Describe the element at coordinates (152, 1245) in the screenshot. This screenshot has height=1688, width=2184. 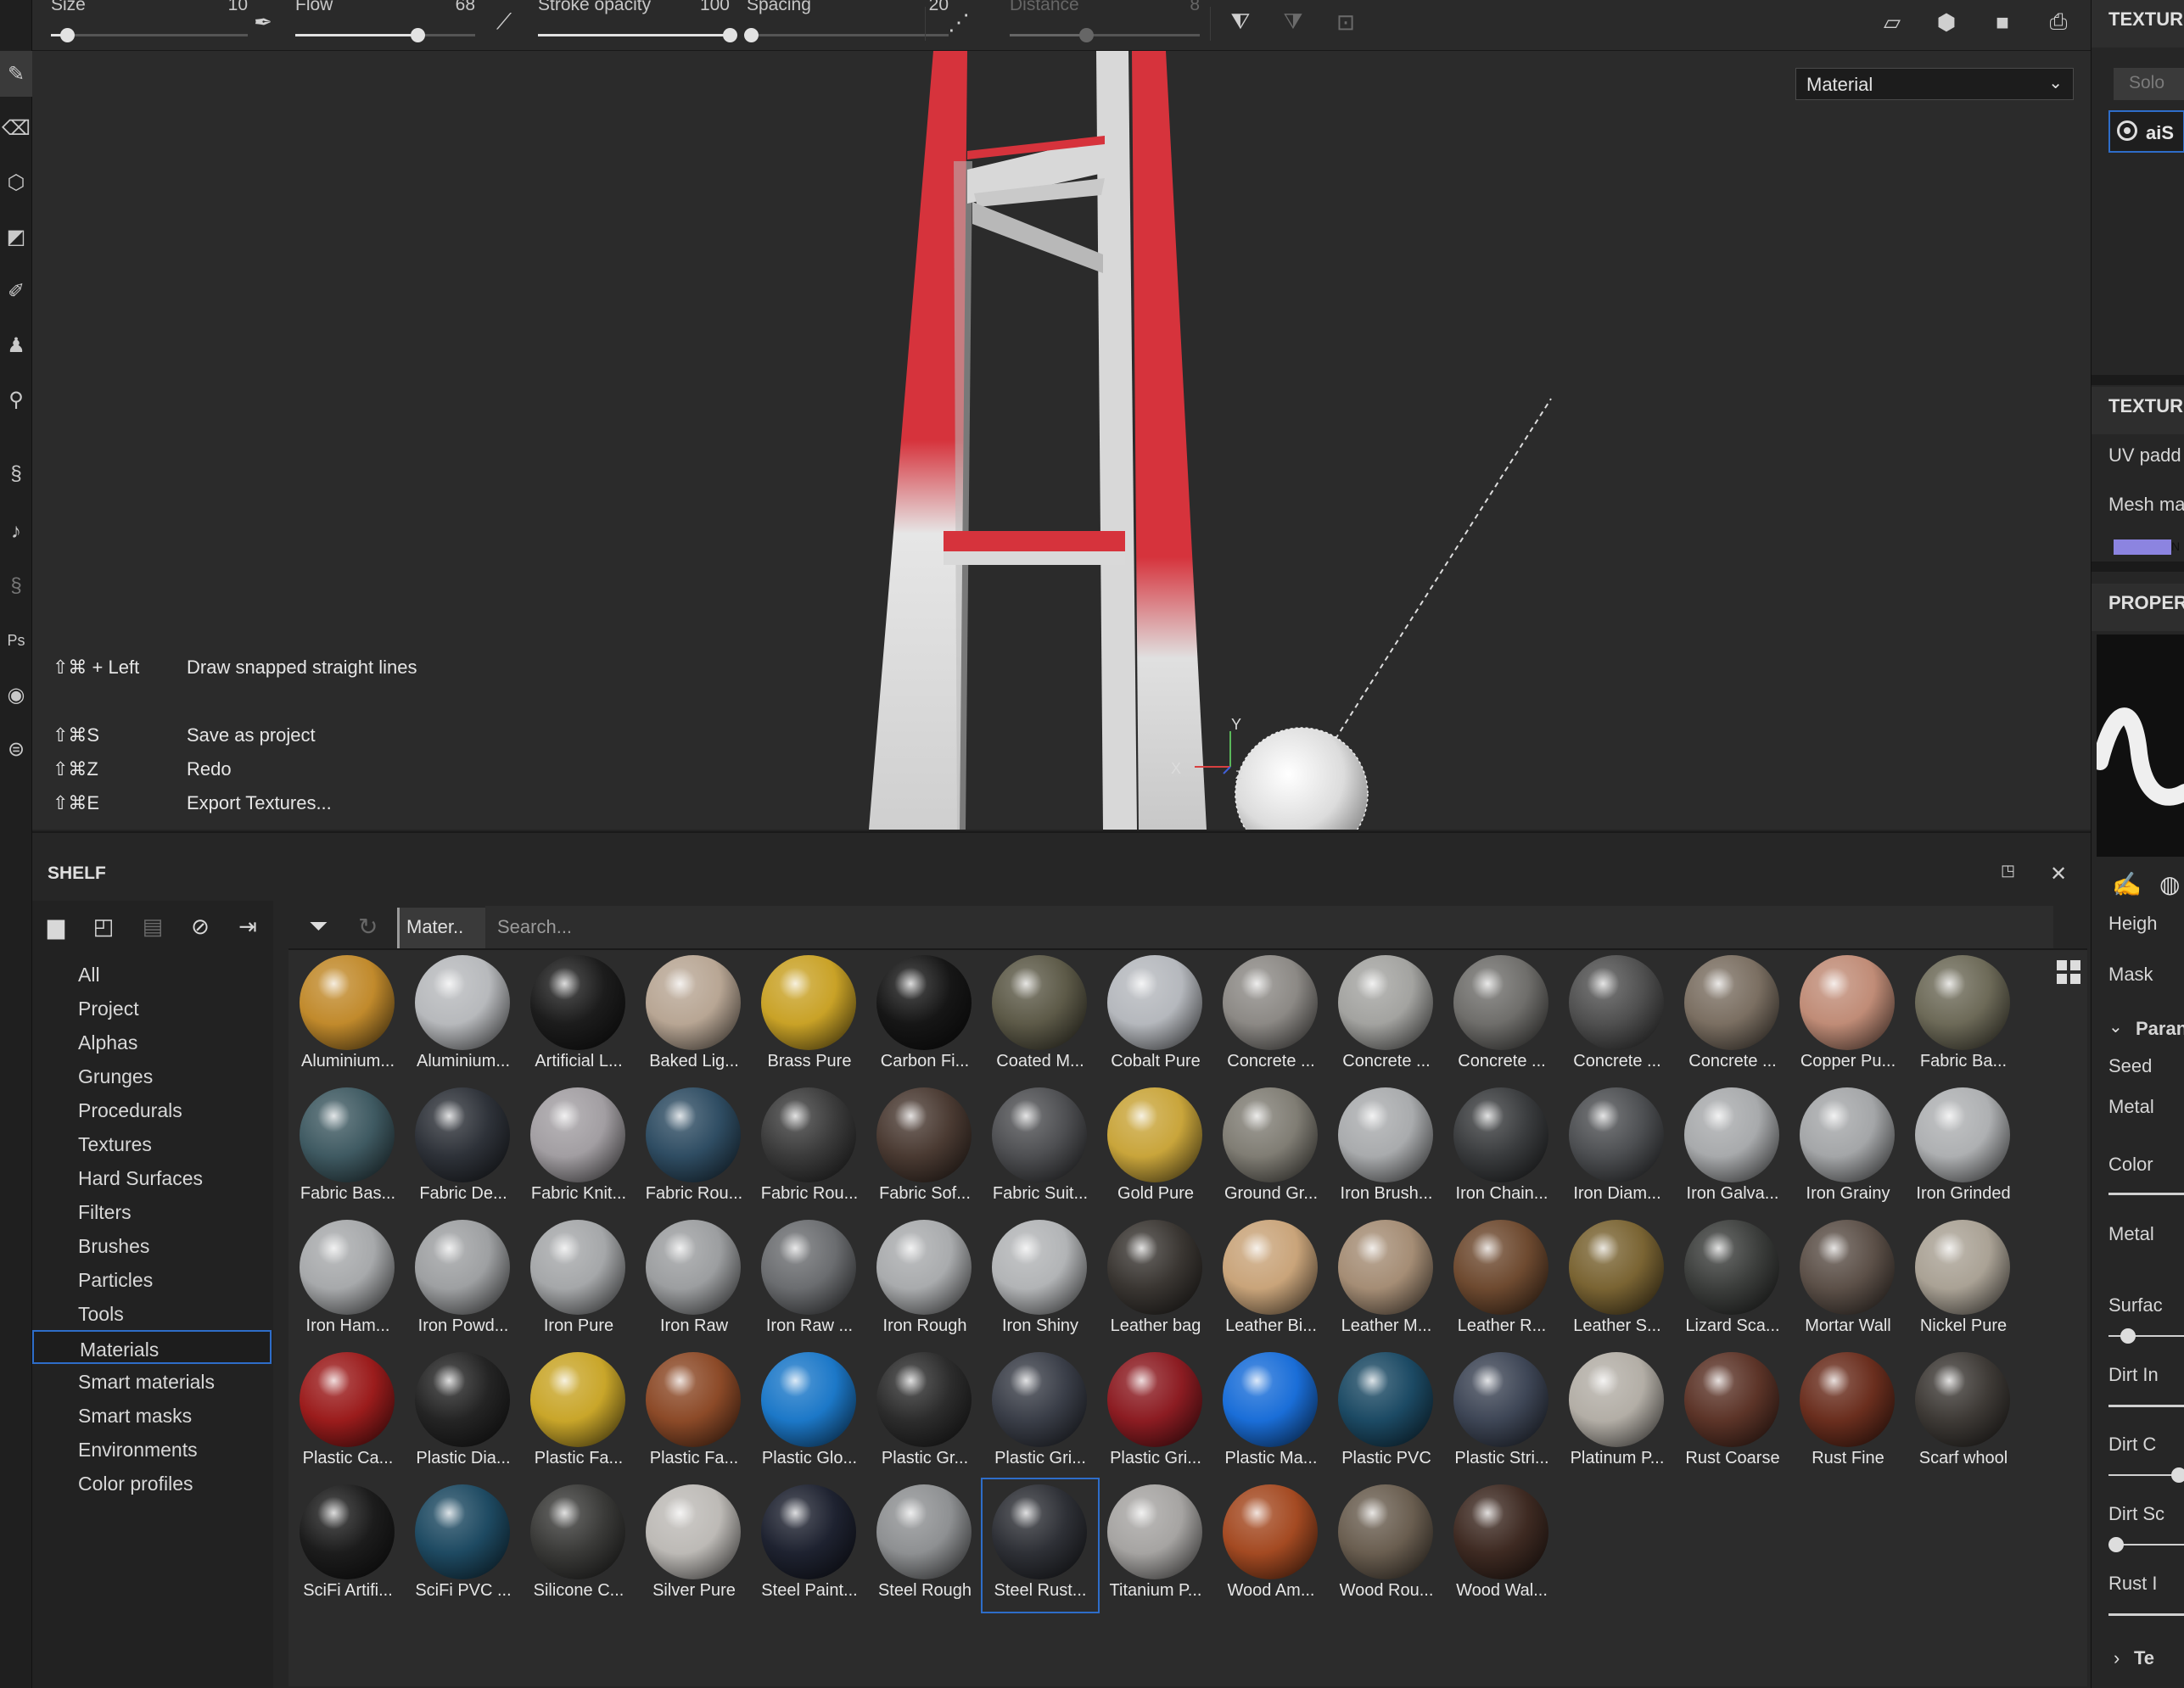
I see `shelf-category-brushes: Brushes` at that location.